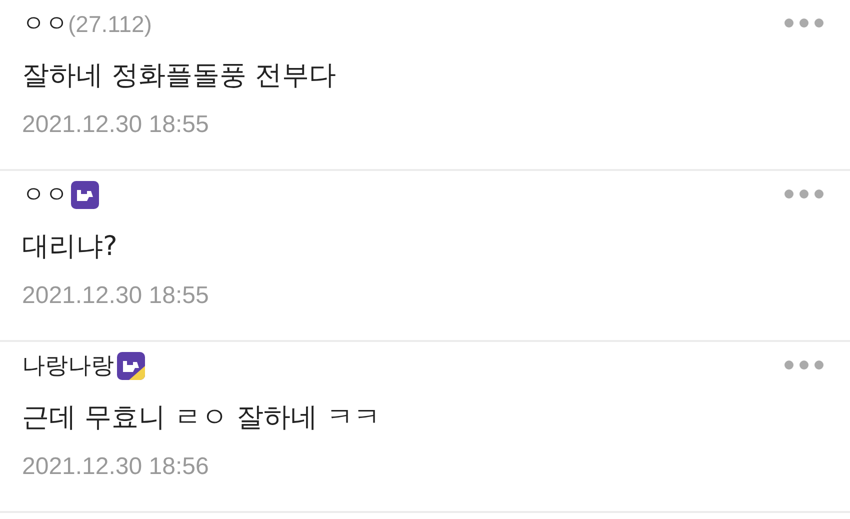 The height and width of the screenshot is (519, 850). I want to click on ip-address: (27.112), so click(110, 24).